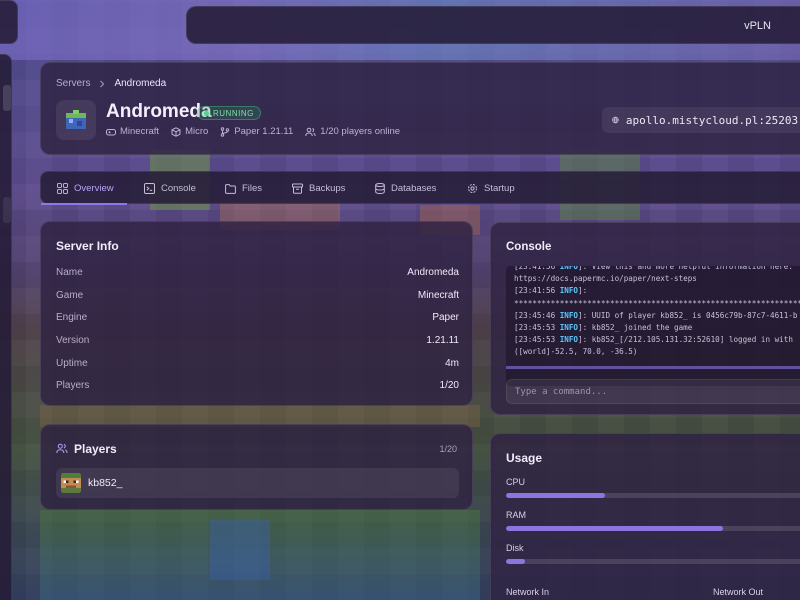 This screenshot has height=600, width=800. I want to click on console-title: Console, so click(529, 247).